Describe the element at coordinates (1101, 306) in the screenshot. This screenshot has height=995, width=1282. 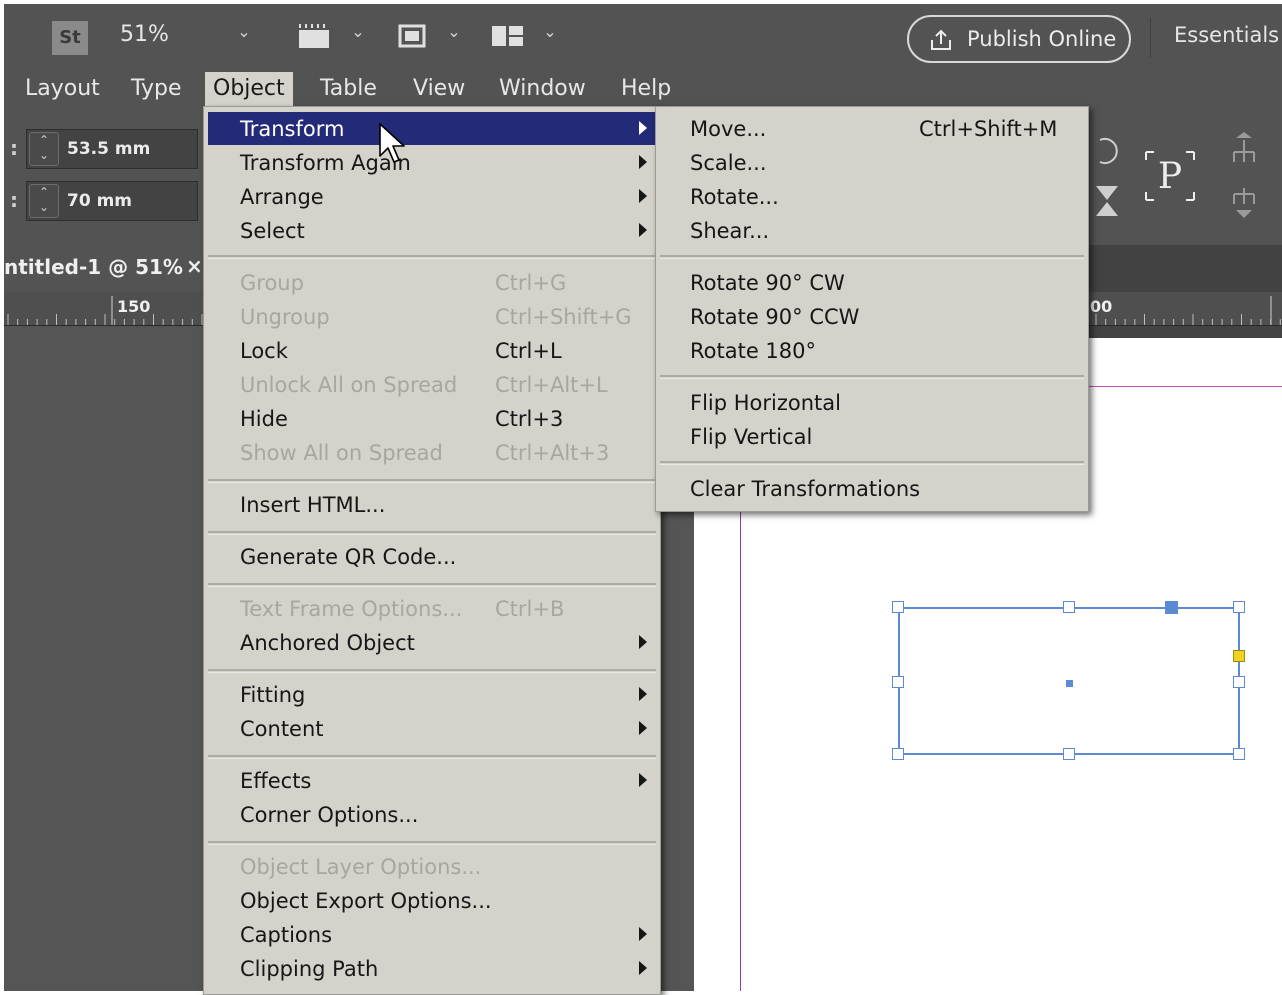
I see `ruler-label-200: 00` at that location.